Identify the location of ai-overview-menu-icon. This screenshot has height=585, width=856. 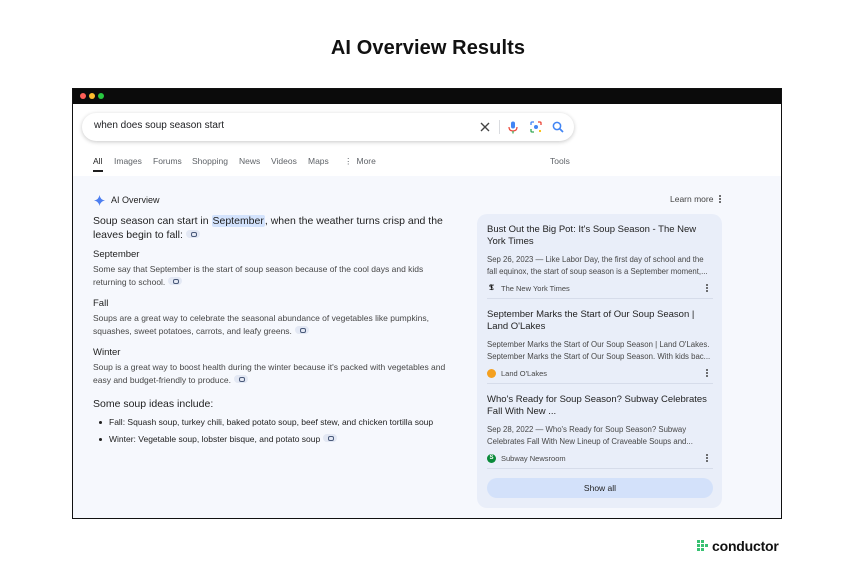
(720, 199).